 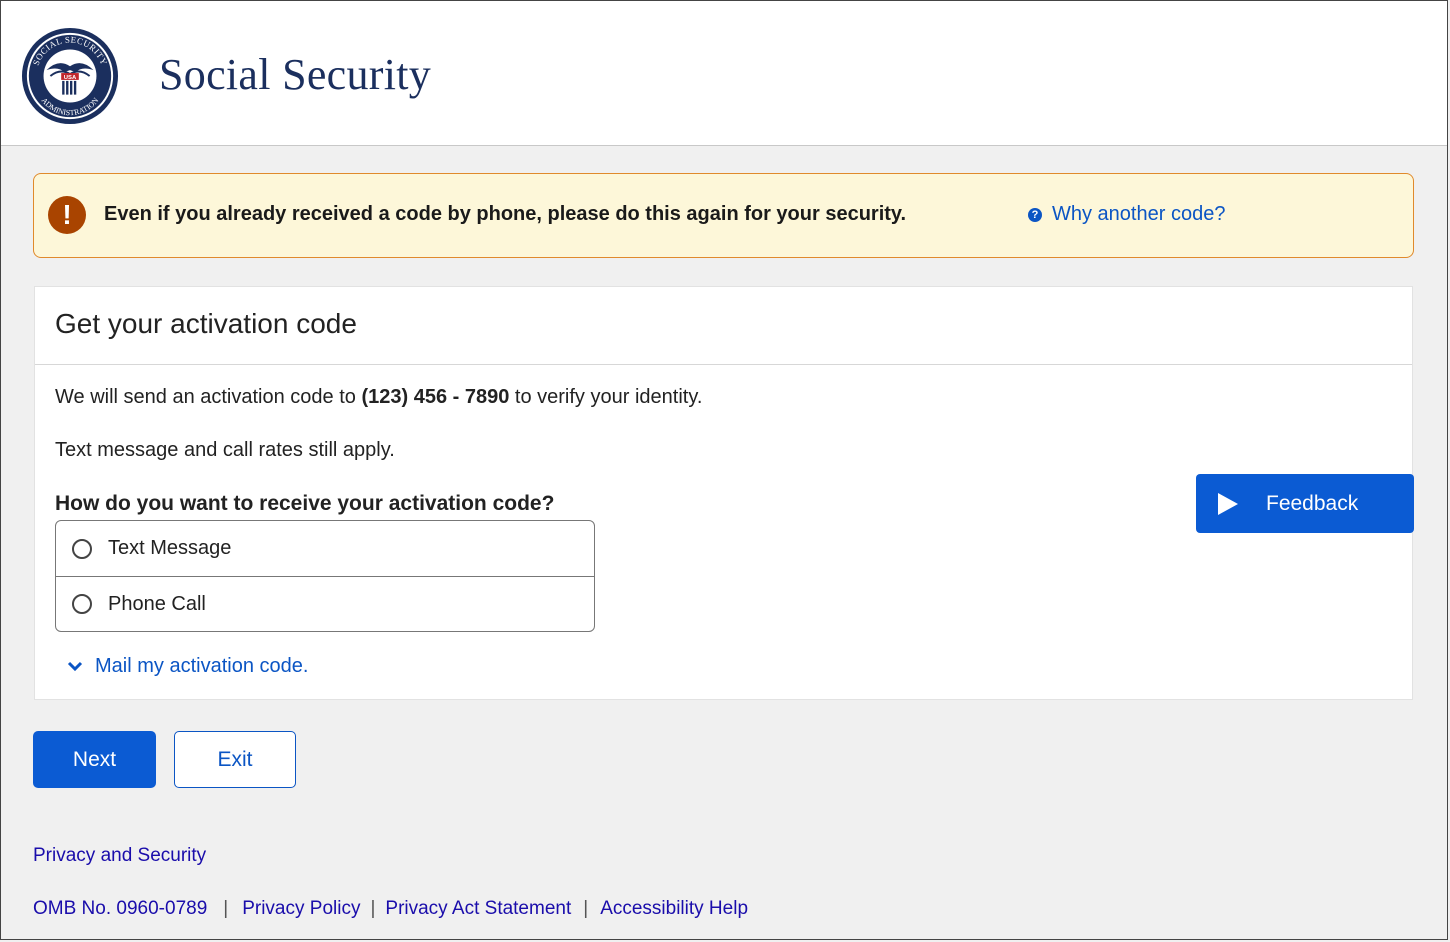 I want to click on privacy-act-statement-link: Privacy Act Statement, so click(x=478, y=909).